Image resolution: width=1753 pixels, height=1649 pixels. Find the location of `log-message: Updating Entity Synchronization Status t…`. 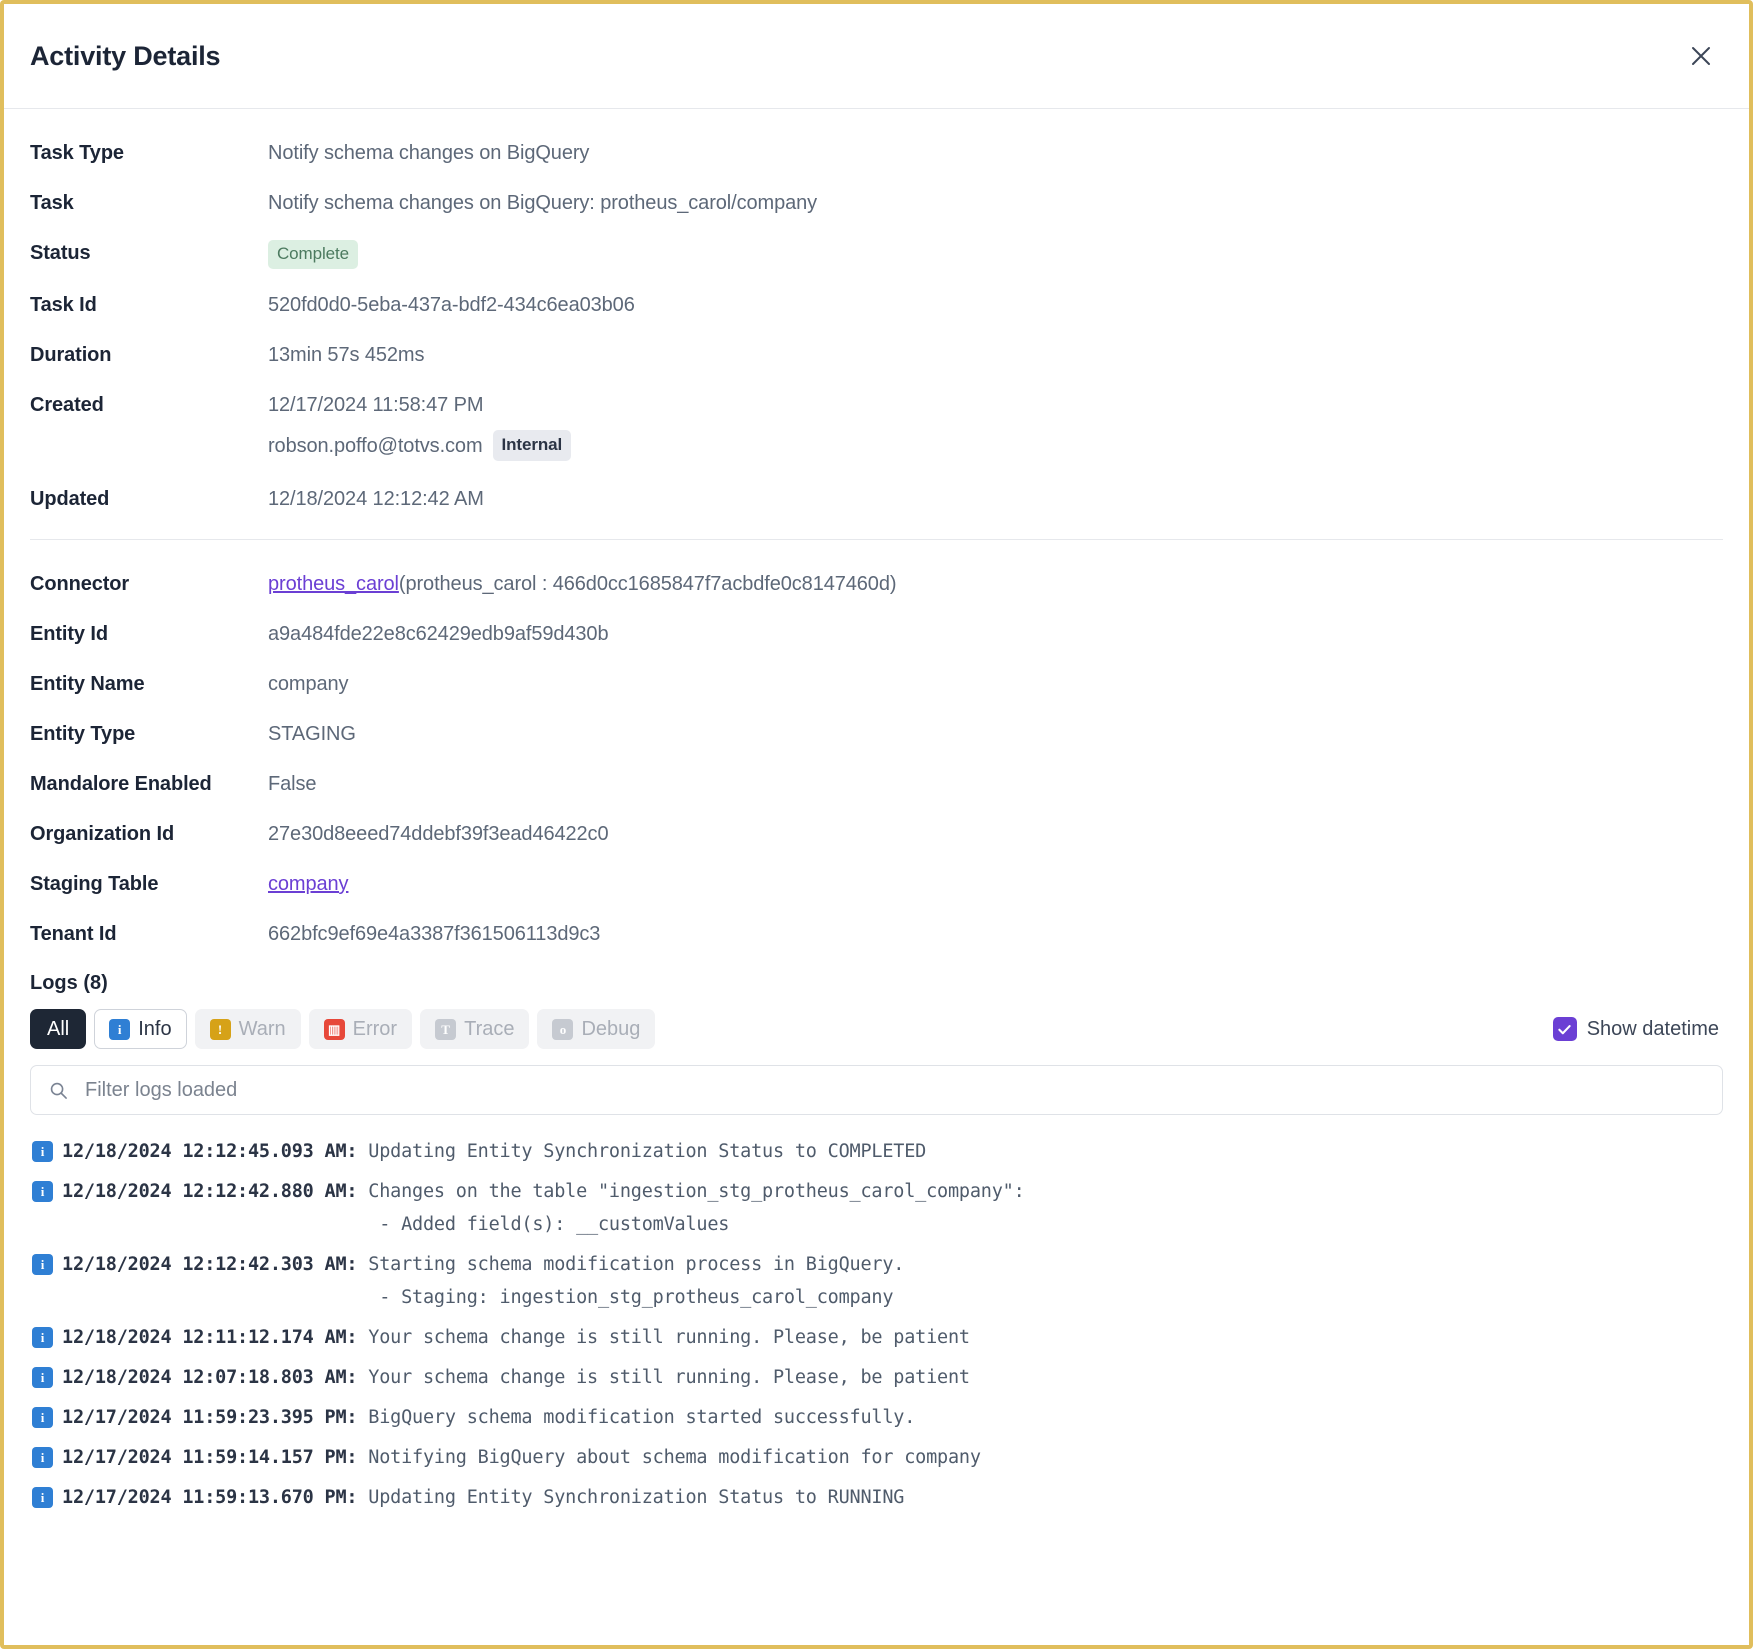

log-message: Updating Entity Synchronization Status t… is located at coordinates (647, 1151).